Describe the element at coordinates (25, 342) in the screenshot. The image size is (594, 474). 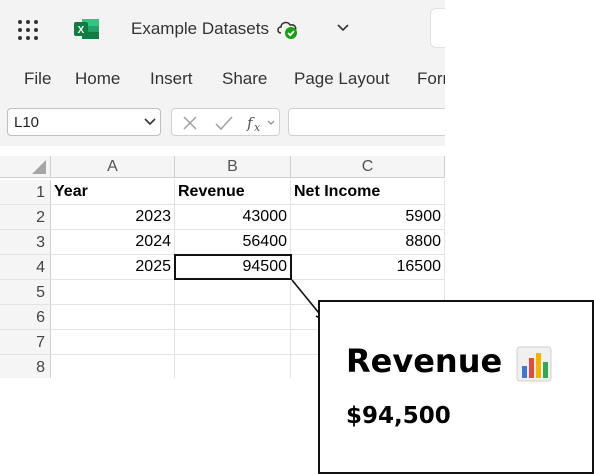
I see `row-header: 7` at that location.